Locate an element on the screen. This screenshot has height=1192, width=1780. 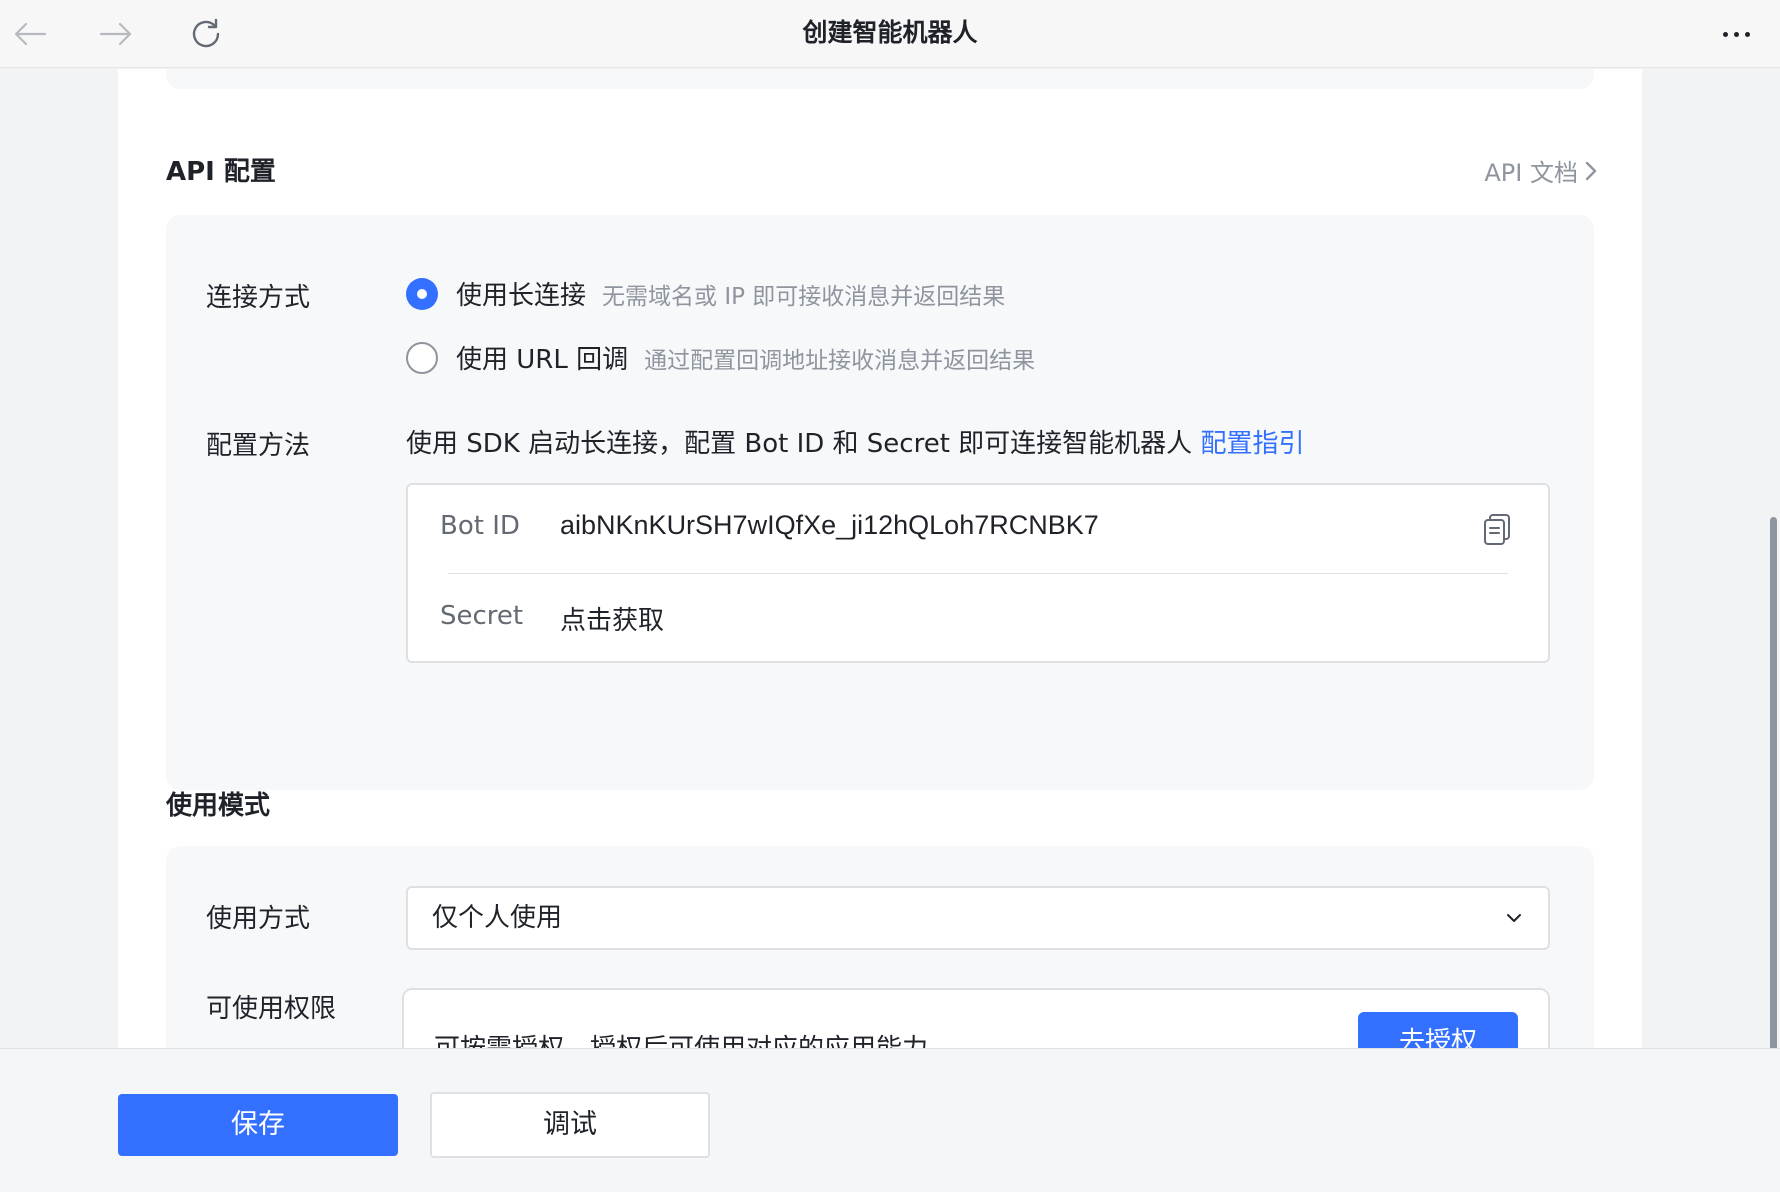
usage-method-select: 仅个人使用 is located at coordinates (978, 918).